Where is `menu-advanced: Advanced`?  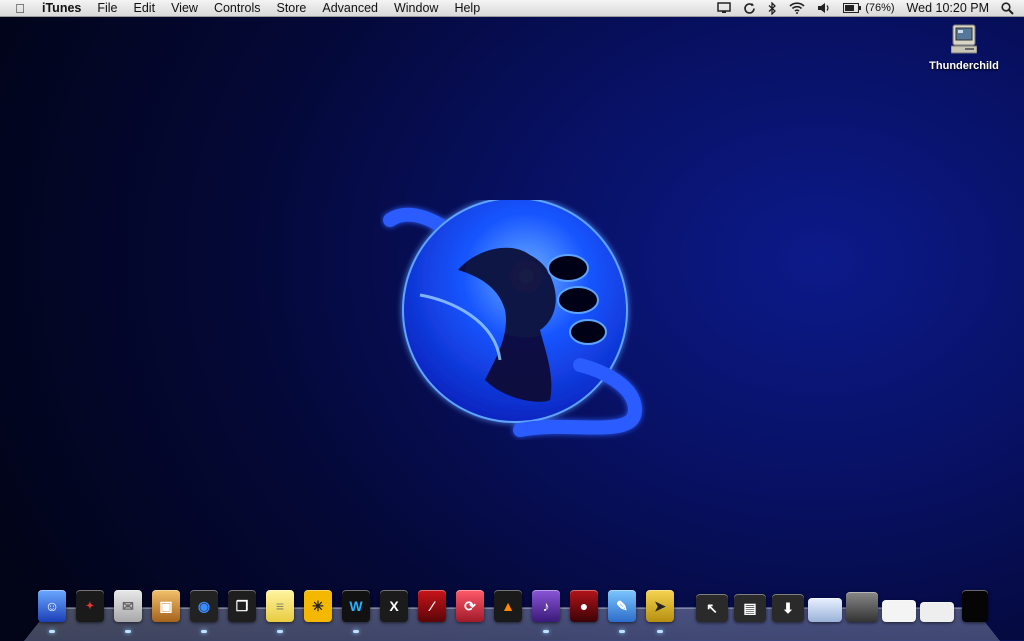 menu-advanced: Advanced is located at coordinates (350, 8).